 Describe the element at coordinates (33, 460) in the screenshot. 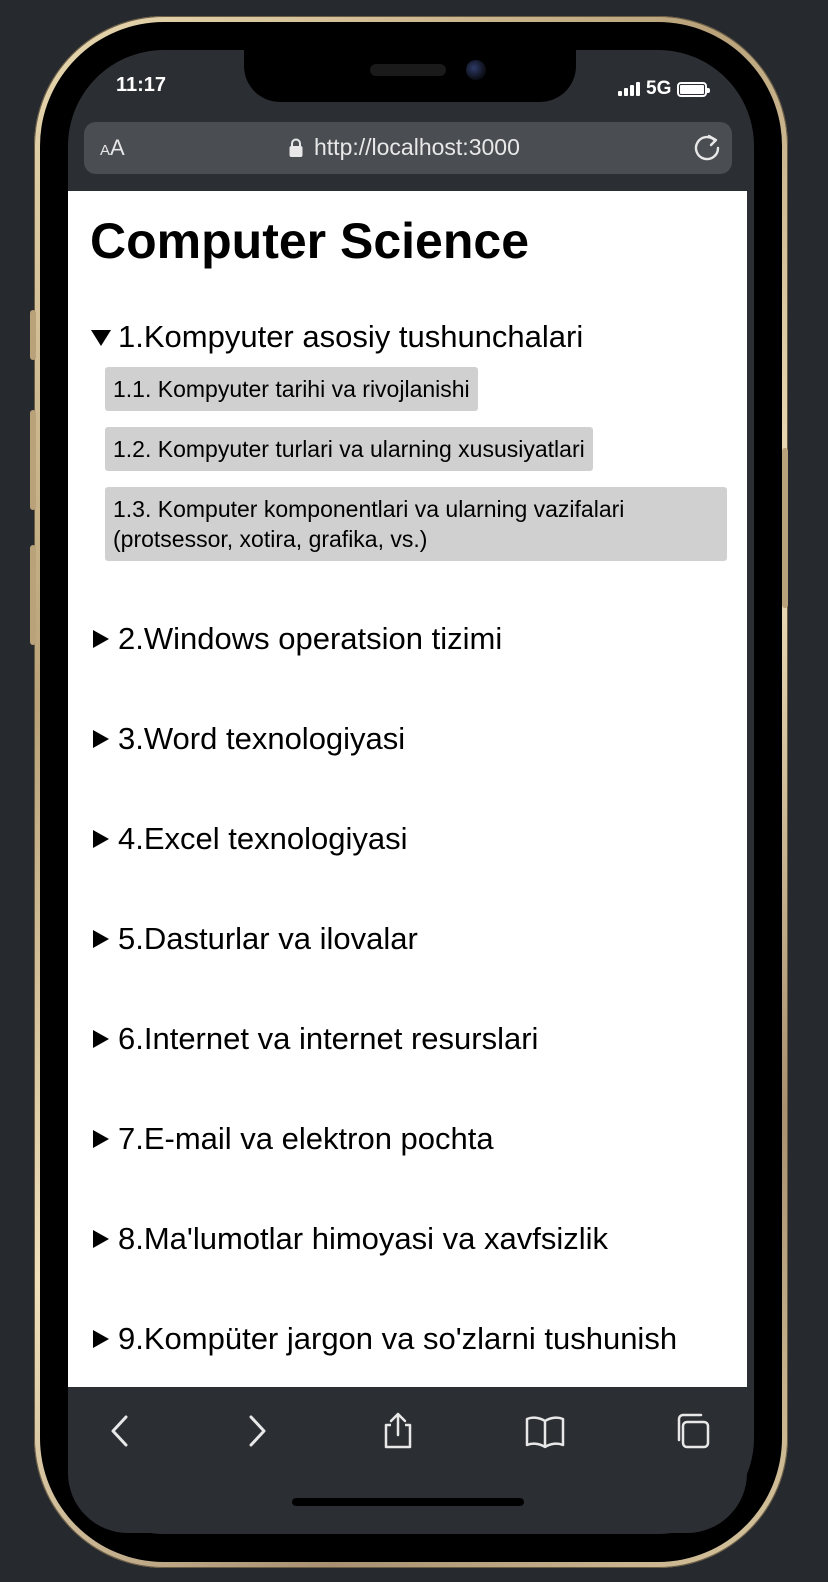

I see `volume-up-button` at that location.